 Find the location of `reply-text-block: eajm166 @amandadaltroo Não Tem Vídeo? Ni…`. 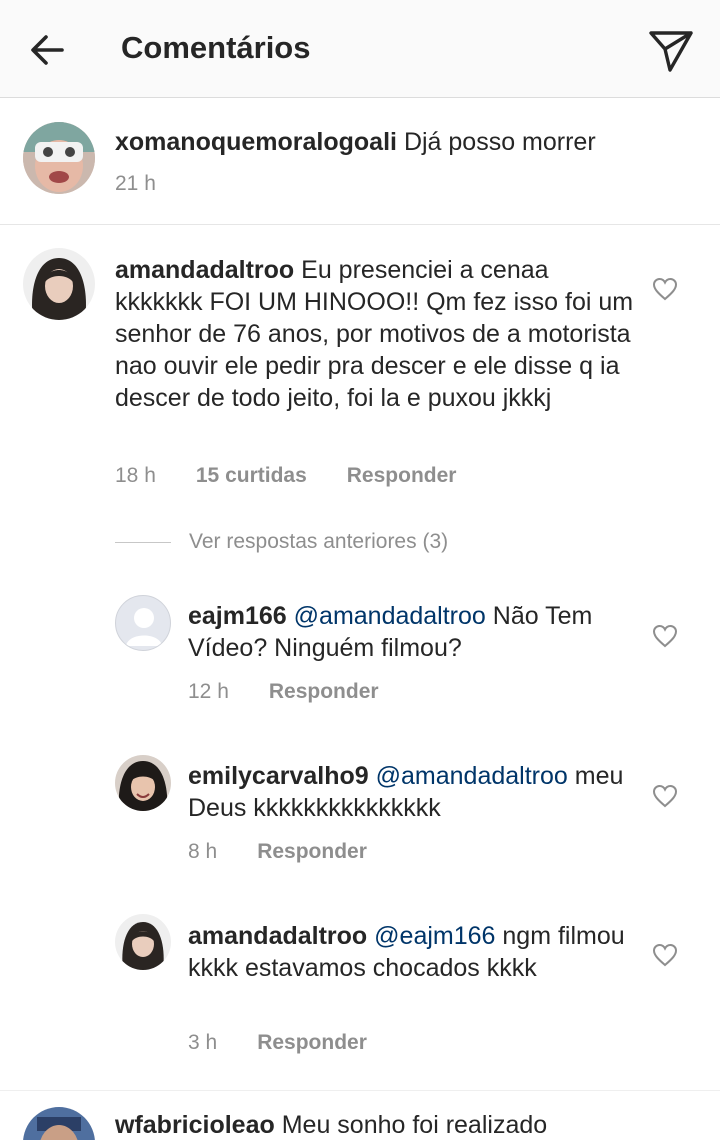

reply-text-block: eajm166 @amandadaltroo Não Tem Vídeo? Ni… is located at coordinates (408, 632).